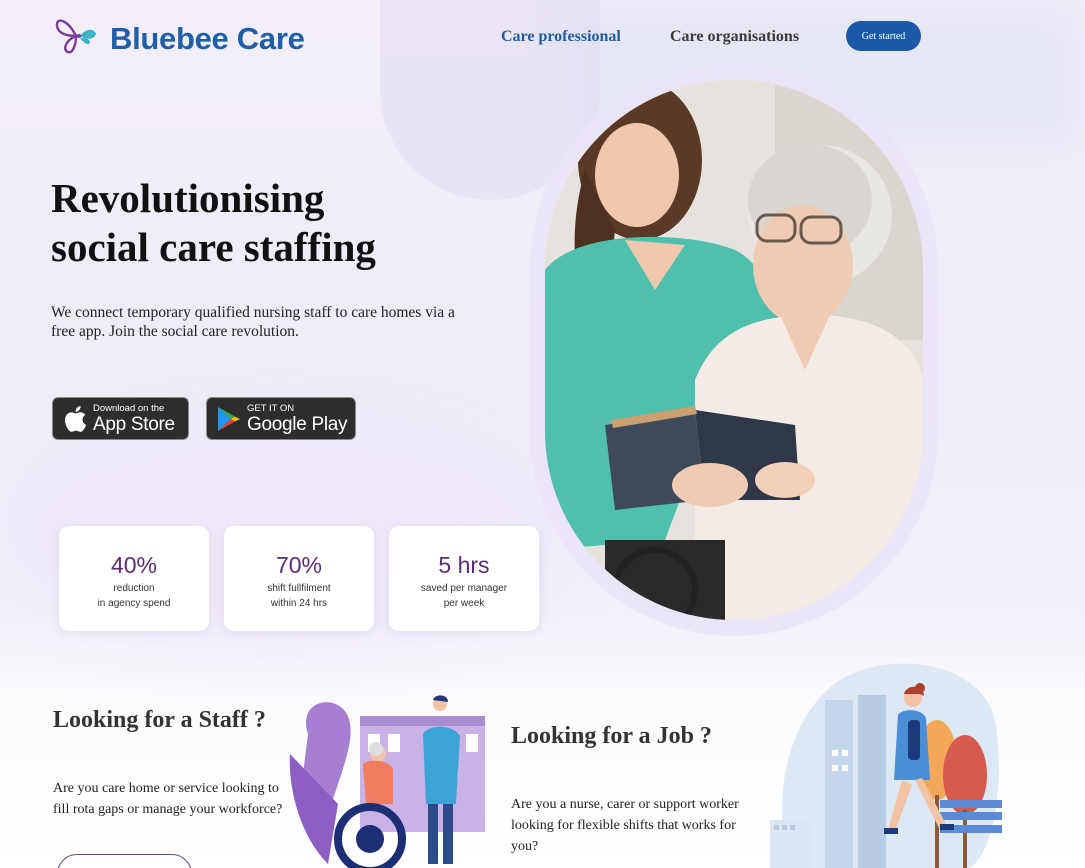 The height and width of the screenshot is (868, 1085). What do you see at coordinates (464, 596) in the screenshot?
I see `stat-label: saved per manager per week` at bounding box center [464, 596].